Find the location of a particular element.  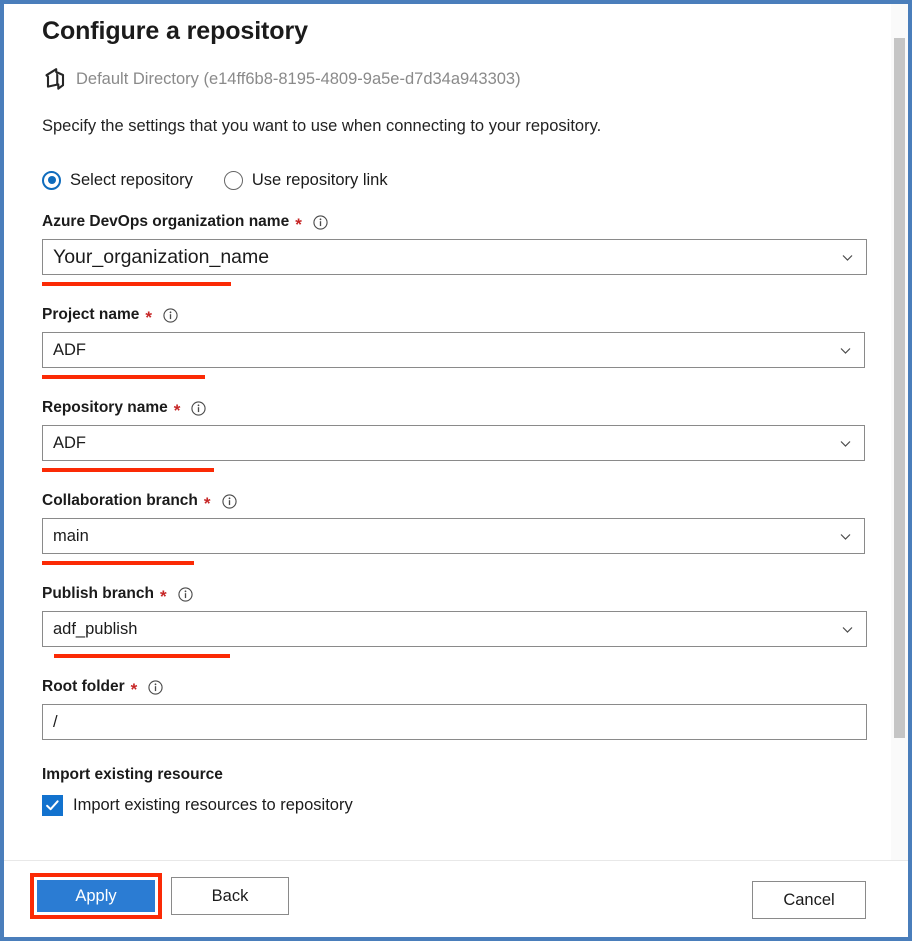

field-publish-branch: Publish branch * adf_publish is located at coordinates (475, 621).